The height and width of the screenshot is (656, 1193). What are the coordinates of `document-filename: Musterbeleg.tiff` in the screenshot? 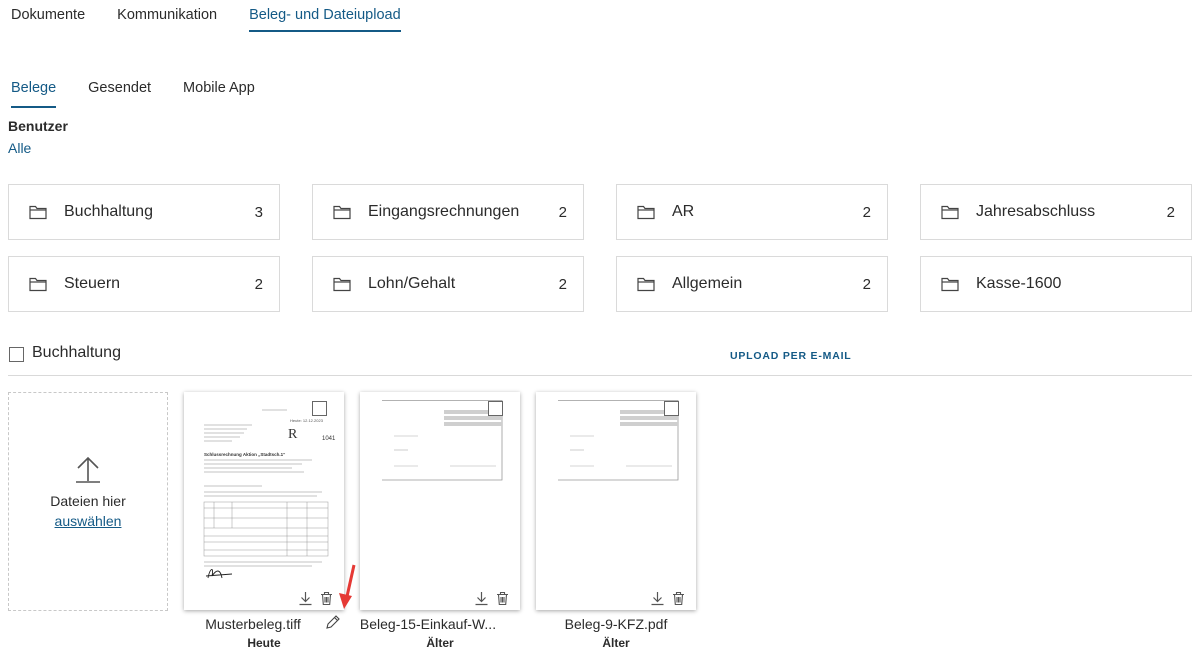 It's located at (253, 624).